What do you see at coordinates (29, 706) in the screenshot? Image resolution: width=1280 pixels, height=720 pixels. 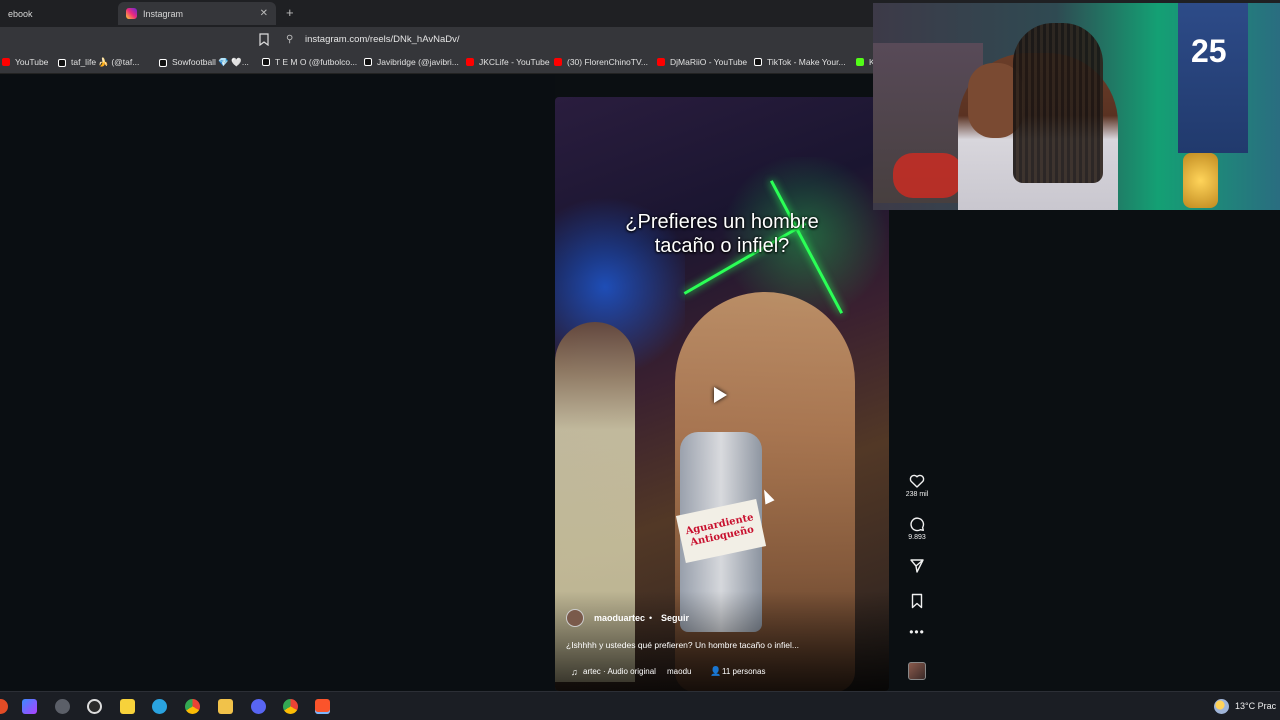 I see `copilot-icon` at bounding box center [29, 706].